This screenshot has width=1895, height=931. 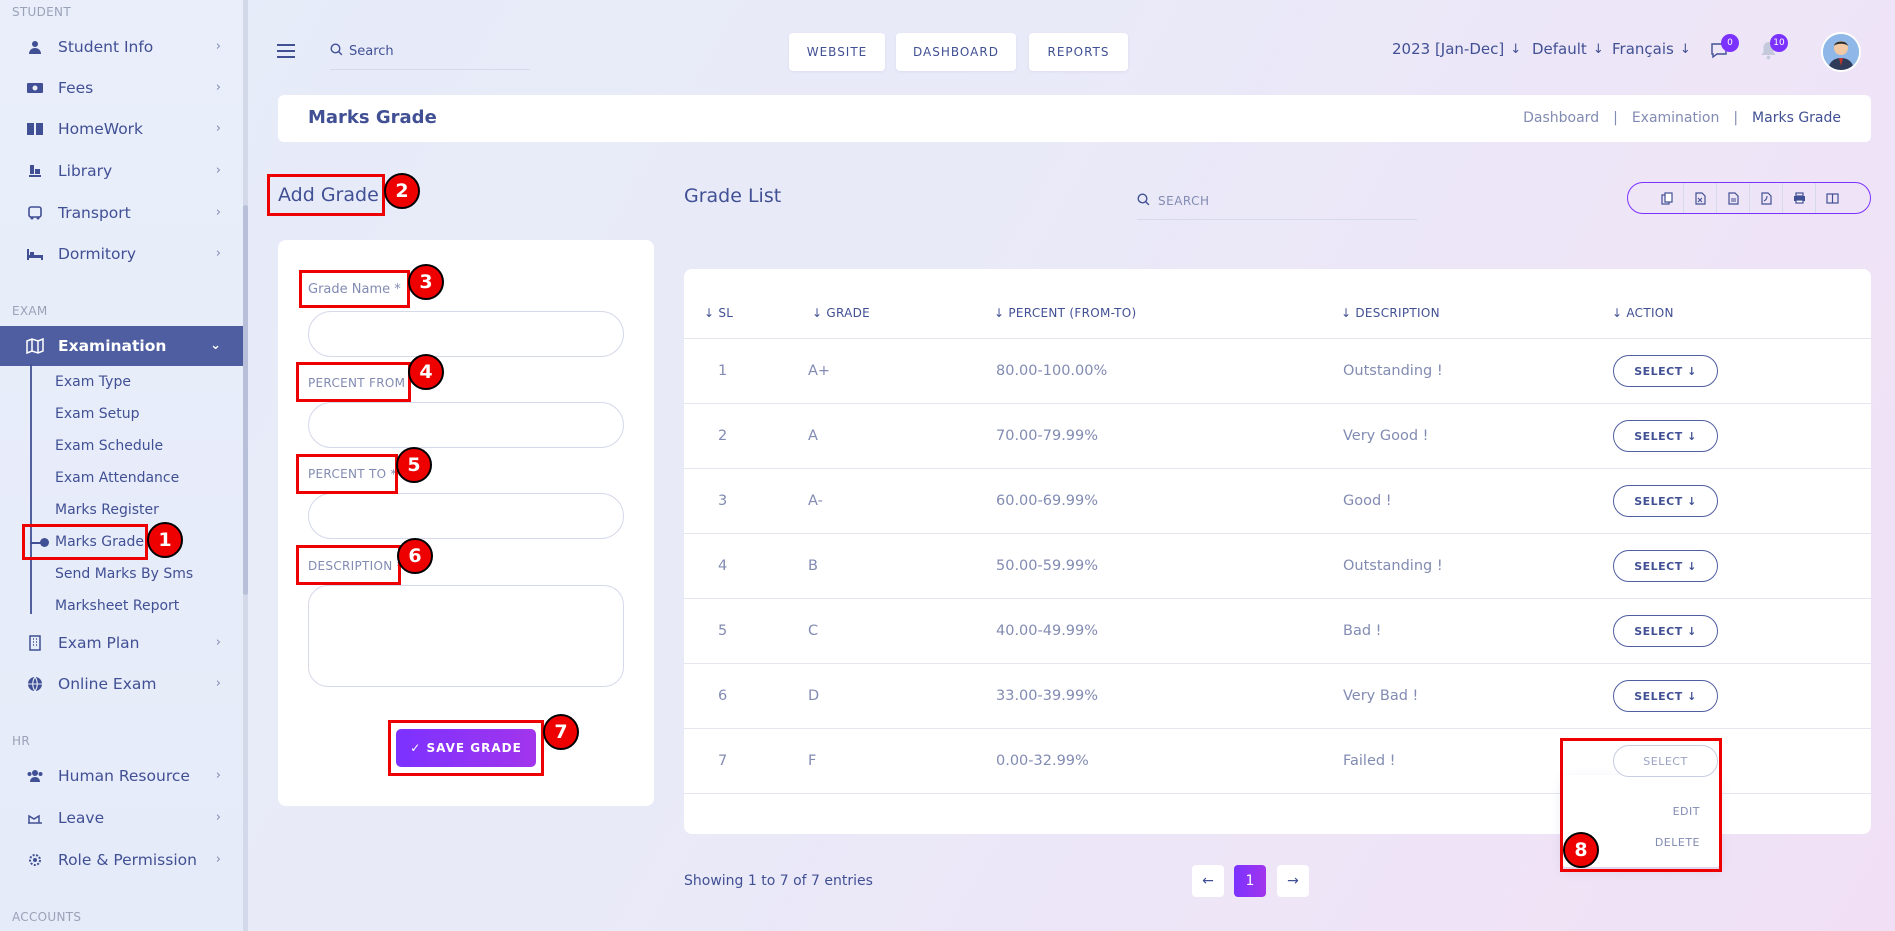 What do you see at coordinates (1381, 696) in the screenshot?
I see `cell-description: Very Bad !` at bounding box center [1381, 696].